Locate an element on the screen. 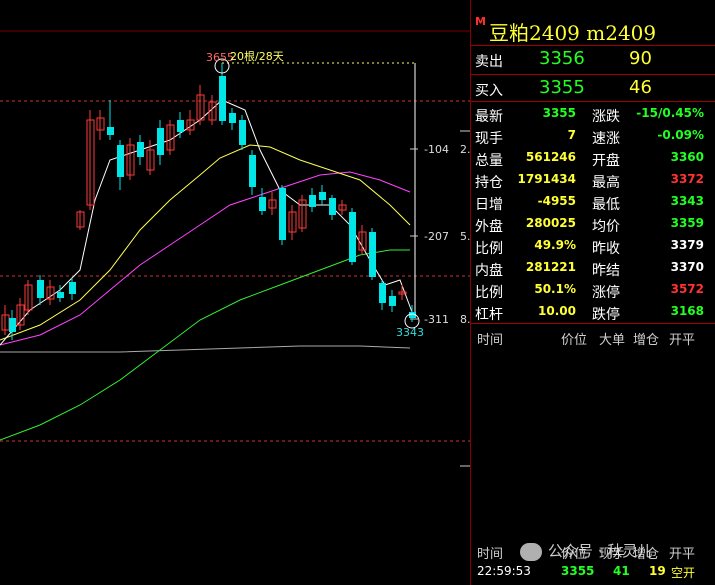  stat-value: -4955 is located at coordinates (556, 201).